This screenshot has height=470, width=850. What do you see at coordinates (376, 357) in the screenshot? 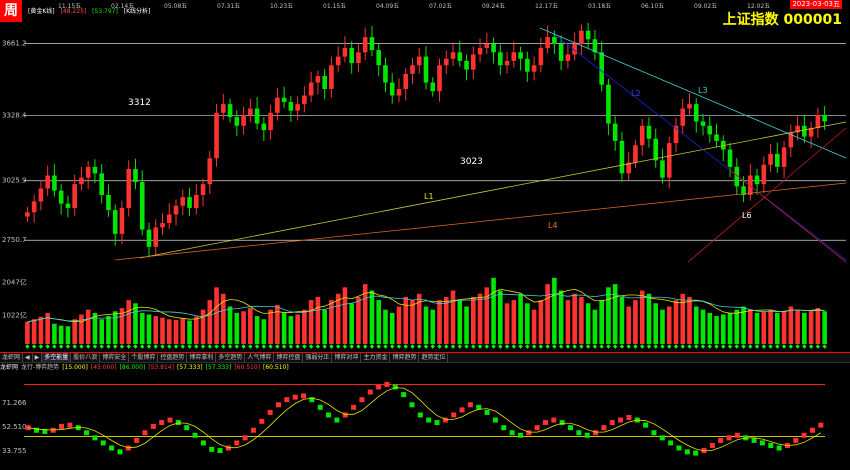
I see `tab-14: 主力资金` at bounding box center [376, 357].